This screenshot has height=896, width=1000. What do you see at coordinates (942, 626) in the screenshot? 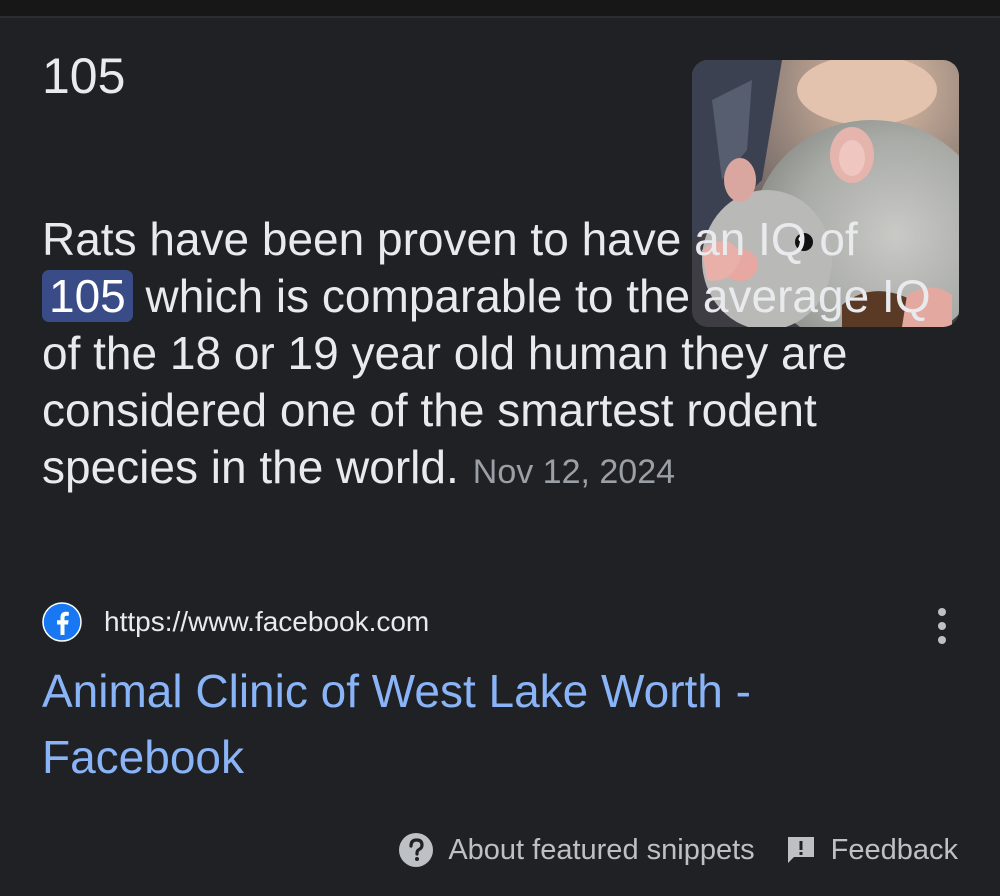
I see `more-vertical-icon` at bounding box center [942, 626].